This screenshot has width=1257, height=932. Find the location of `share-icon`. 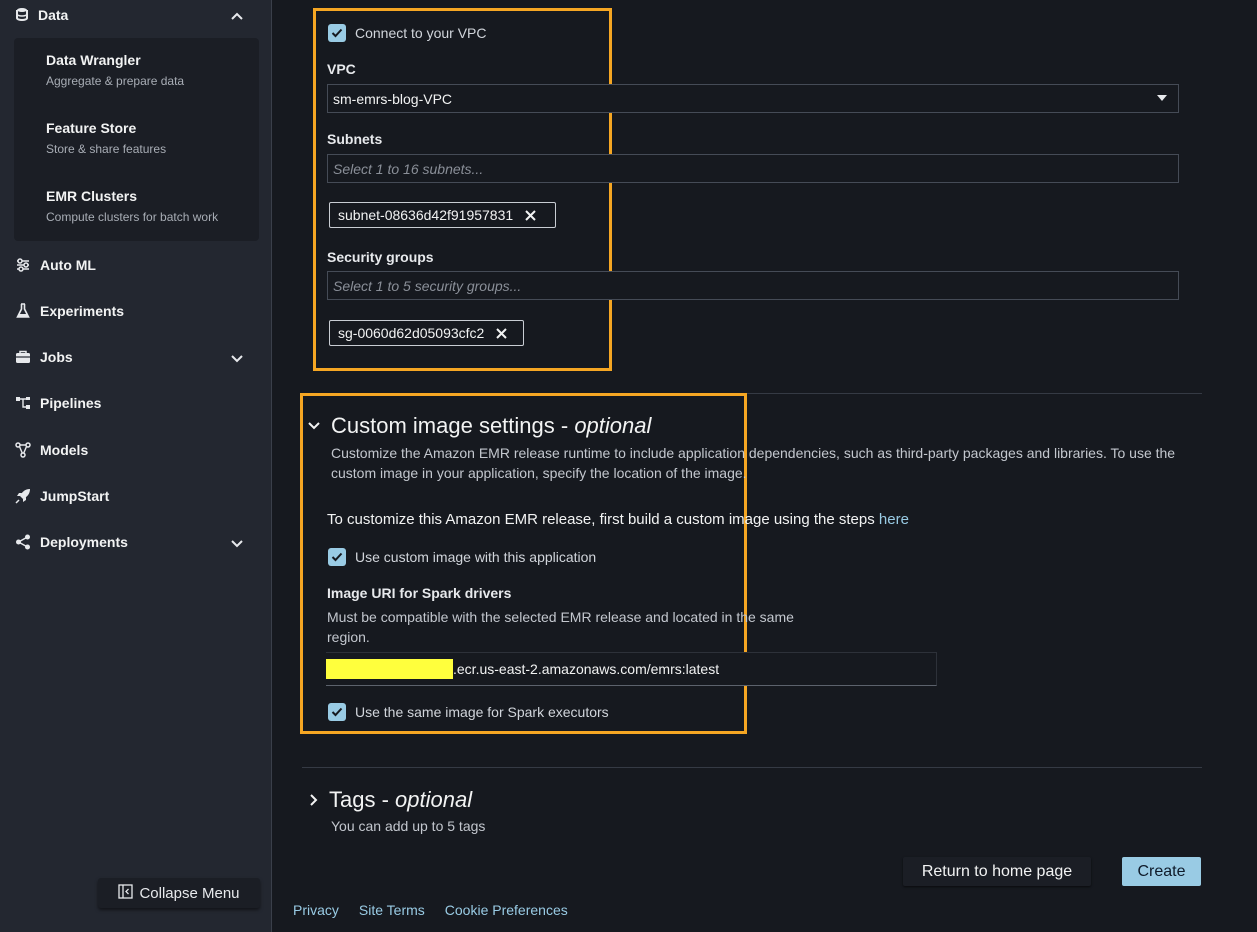

share-icon is located at coordinates (23, 542).